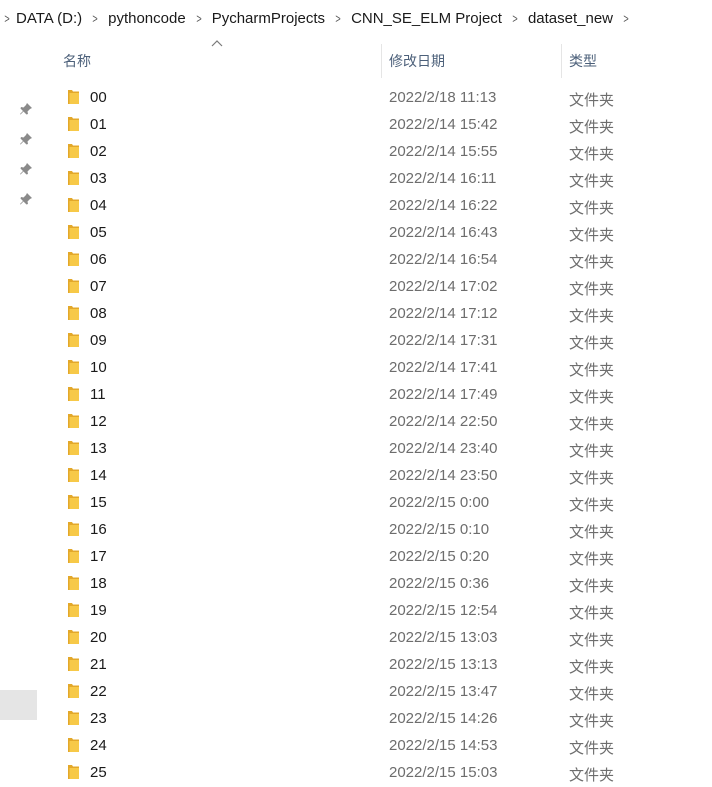 Image resolution: width=712 pixels, height=787 pixels. What do you see at coordinates (375, 341) in the screenshot?
I see `file-row: 09 2022/2/14 17:31 文件夹` at bounding box center [375, 341].